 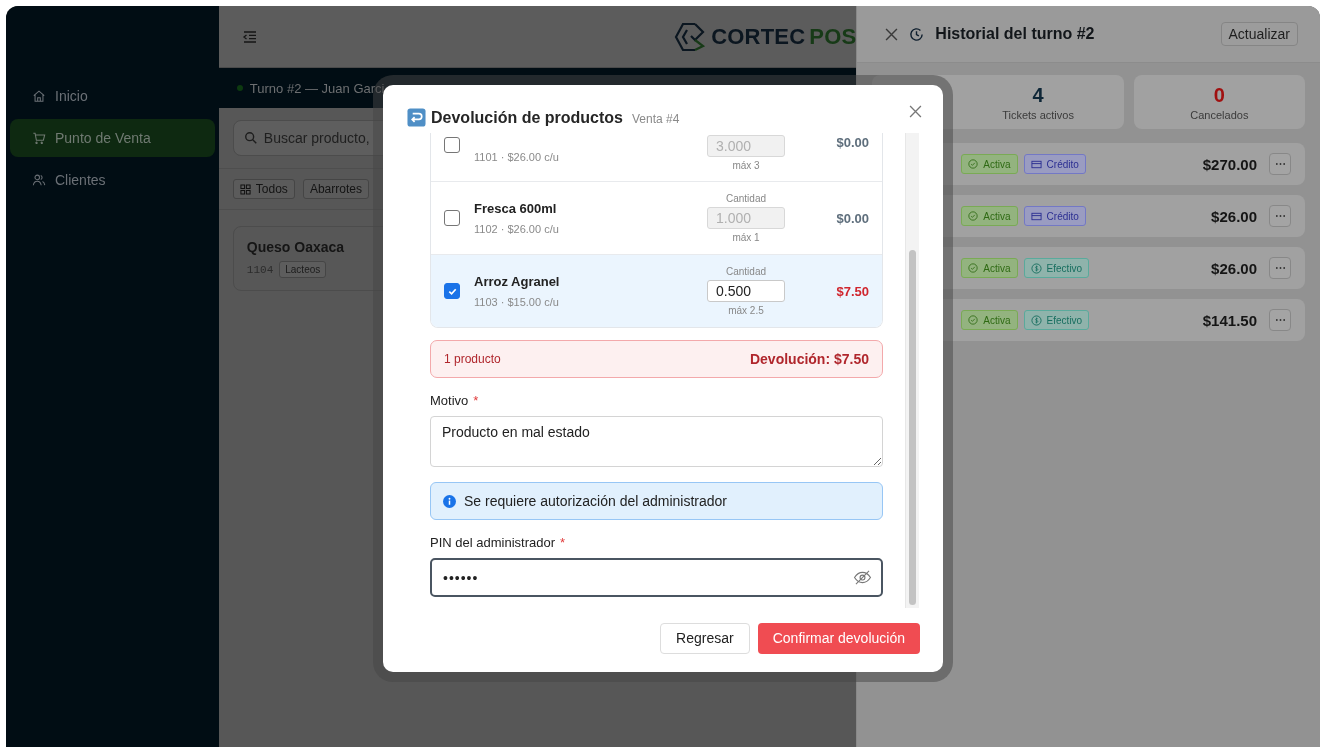 I want to click on stat-value: 0, so click(x=1219, y=95).